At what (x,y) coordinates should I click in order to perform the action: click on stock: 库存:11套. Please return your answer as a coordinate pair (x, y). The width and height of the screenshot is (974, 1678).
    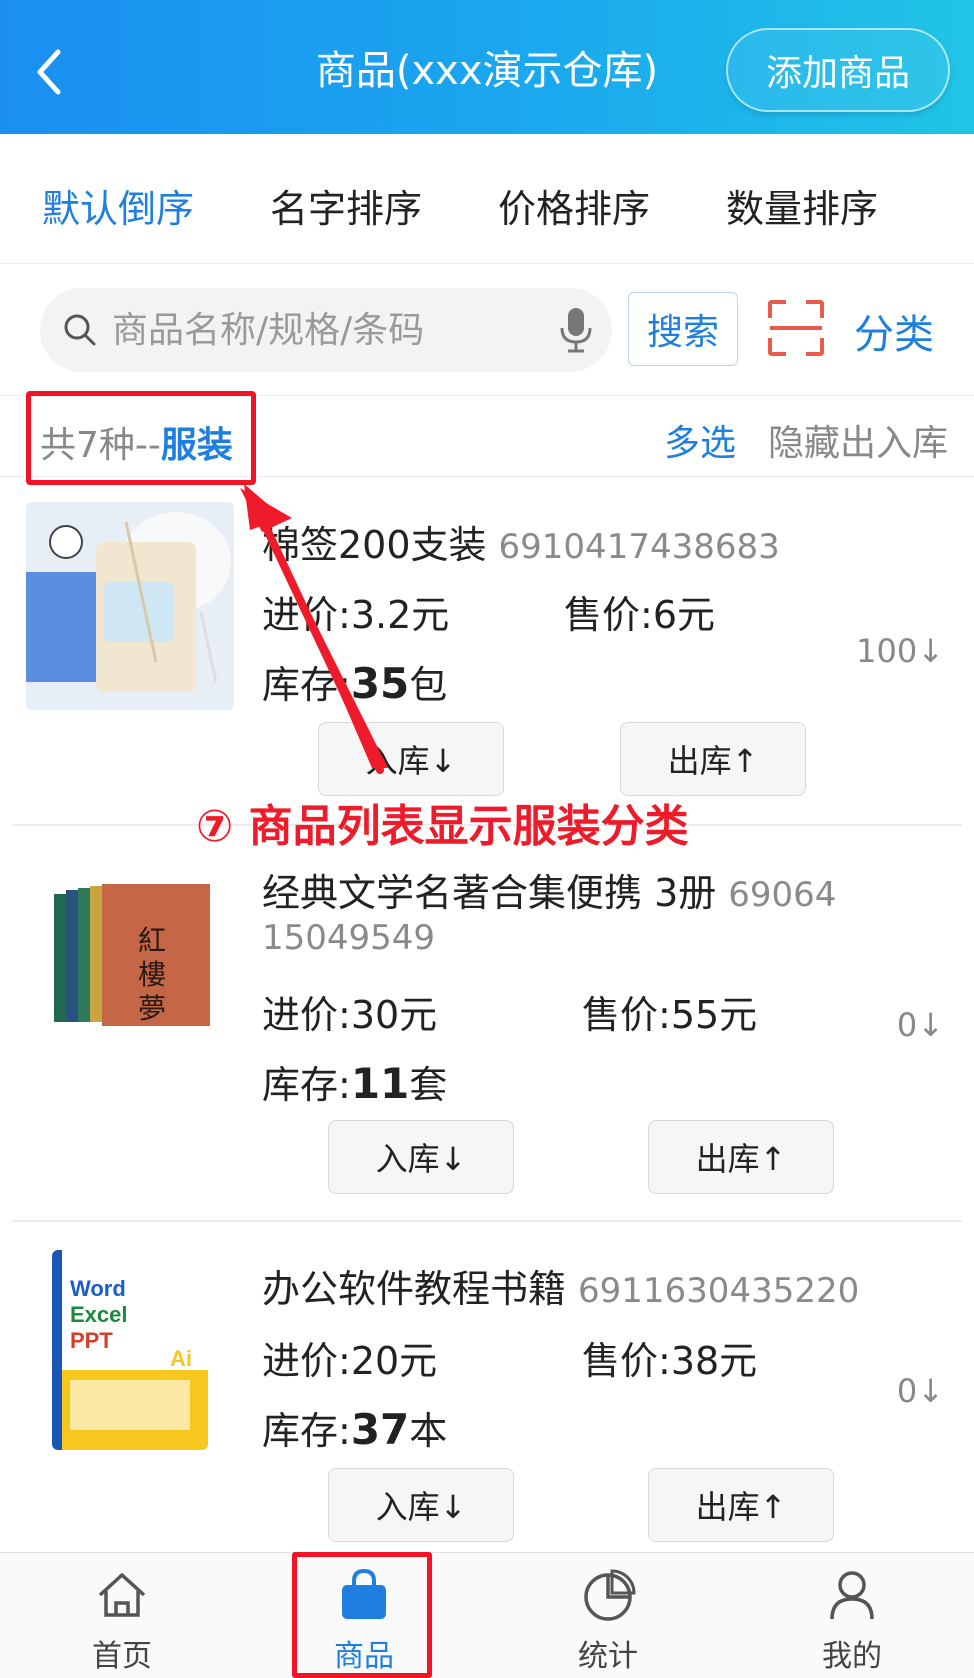
    Looking at the image, I should click on (354, 1081).